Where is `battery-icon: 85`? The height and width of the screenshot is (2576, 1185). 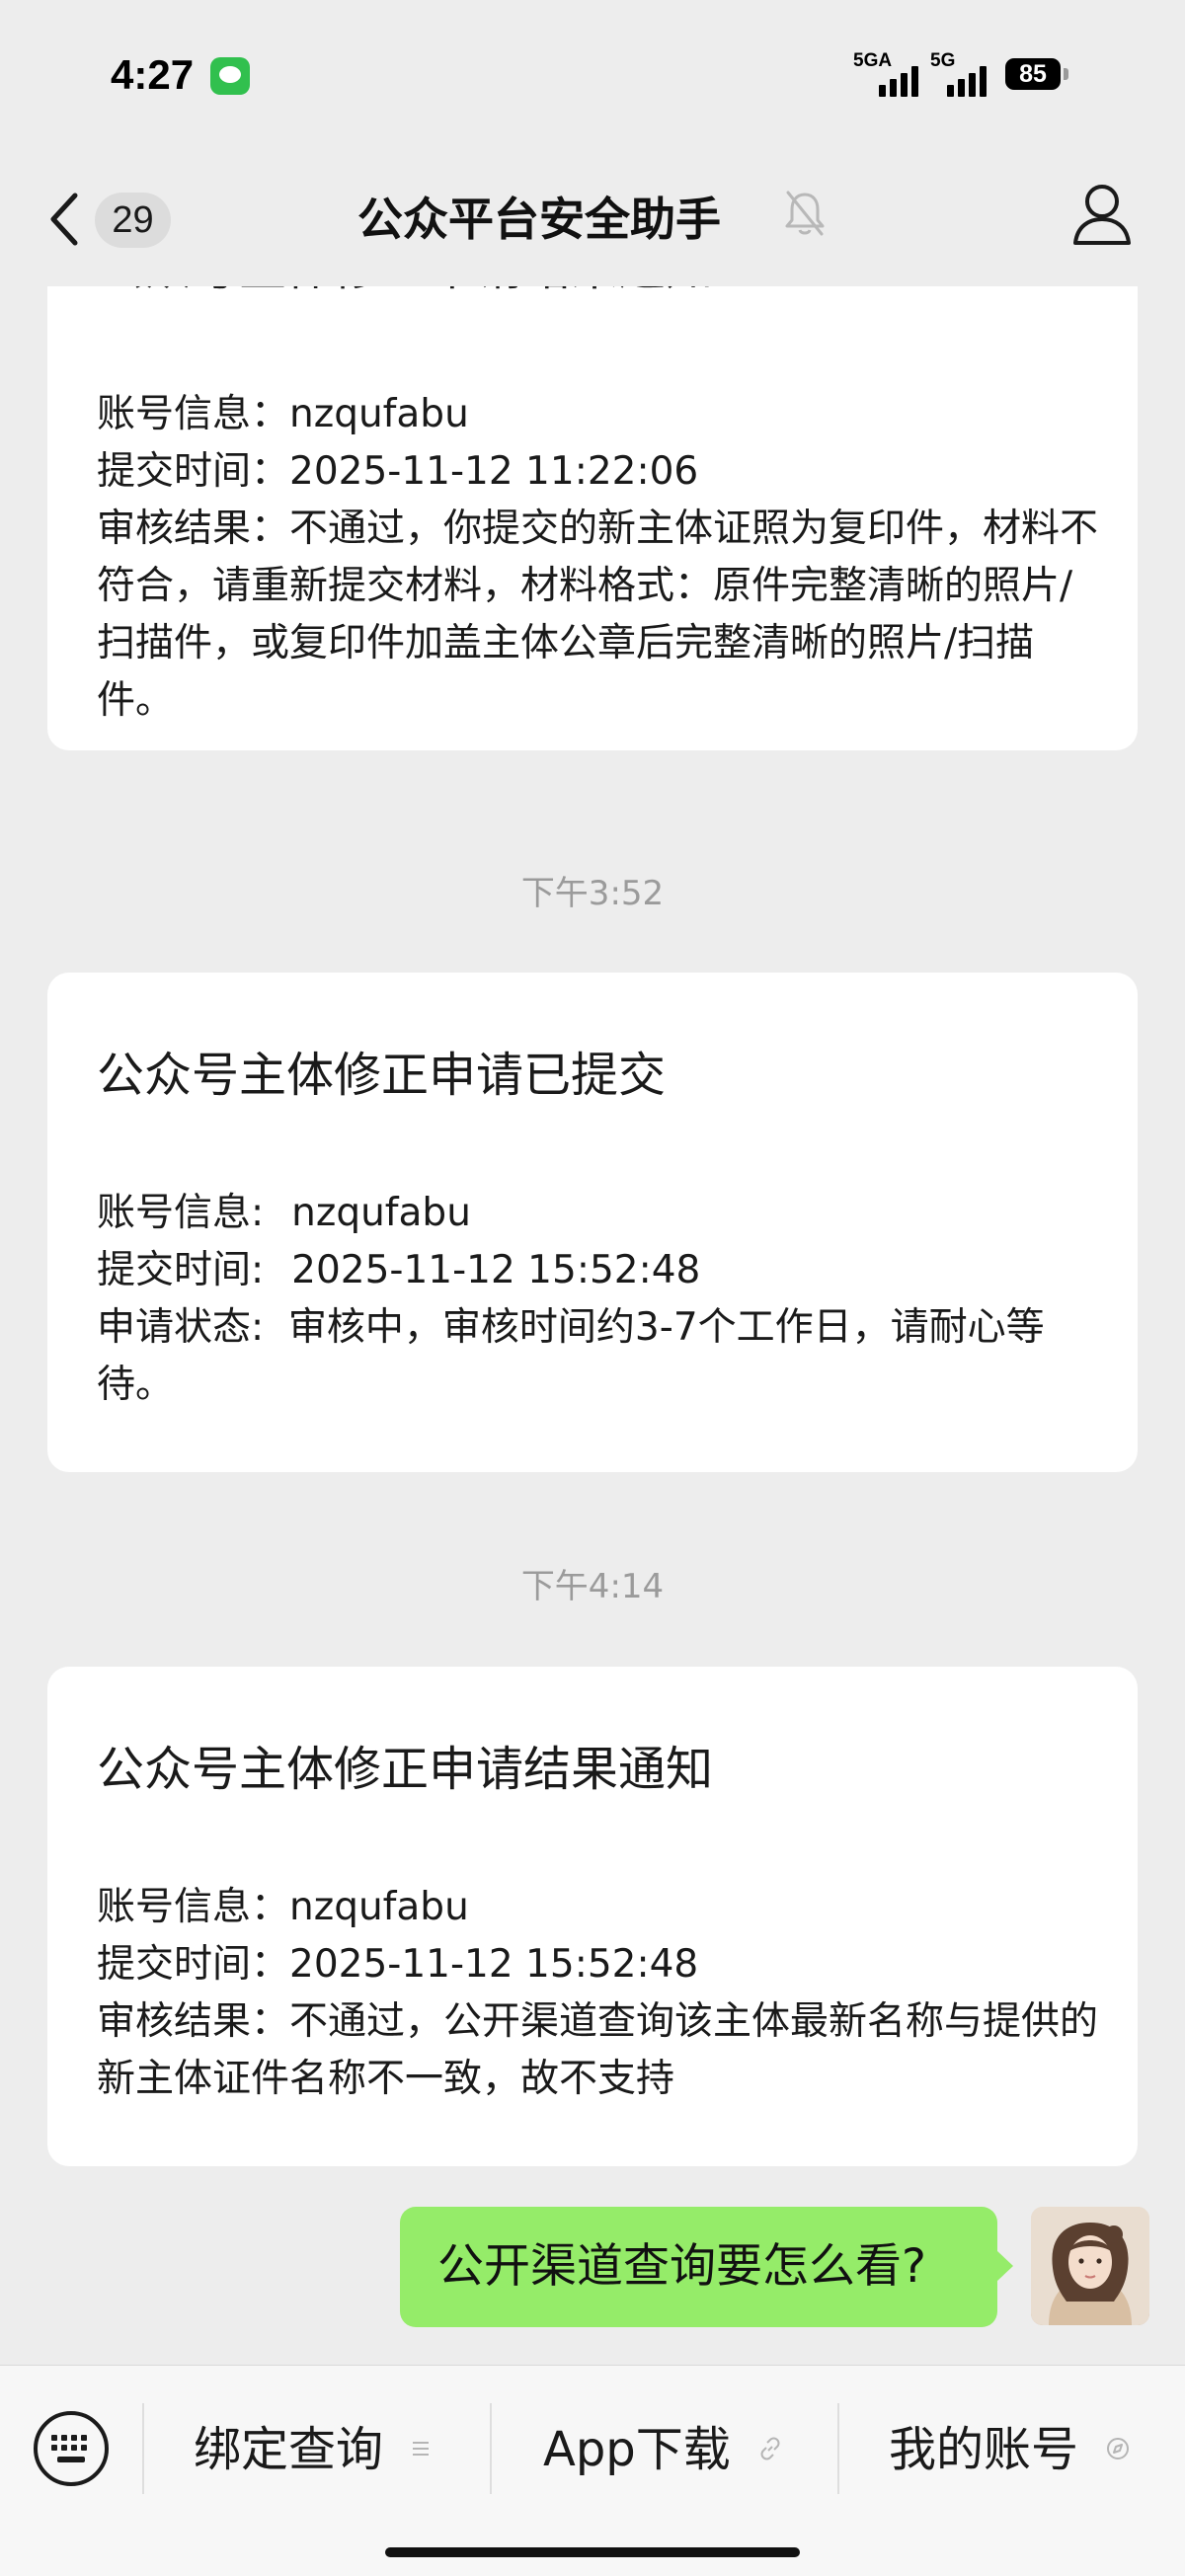
battery-icon: 85 is located at coordinates (1033, 74).